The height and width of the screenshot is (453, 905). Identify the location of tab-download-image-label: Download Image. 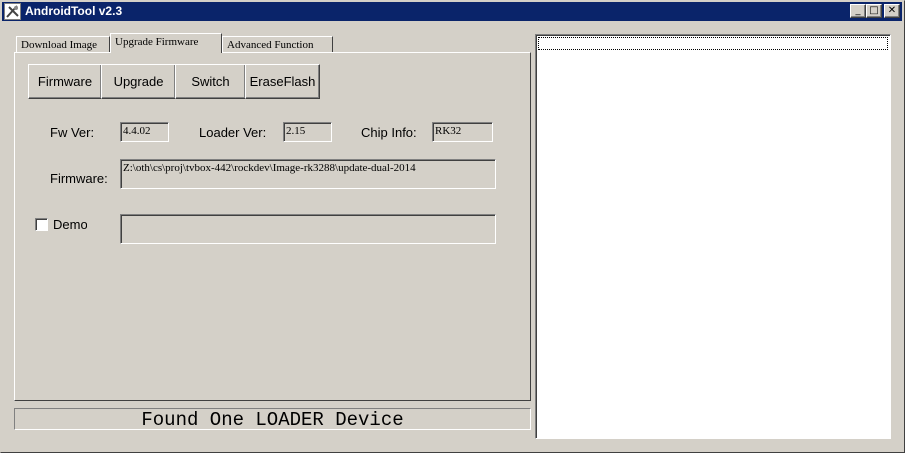
(59, 45).